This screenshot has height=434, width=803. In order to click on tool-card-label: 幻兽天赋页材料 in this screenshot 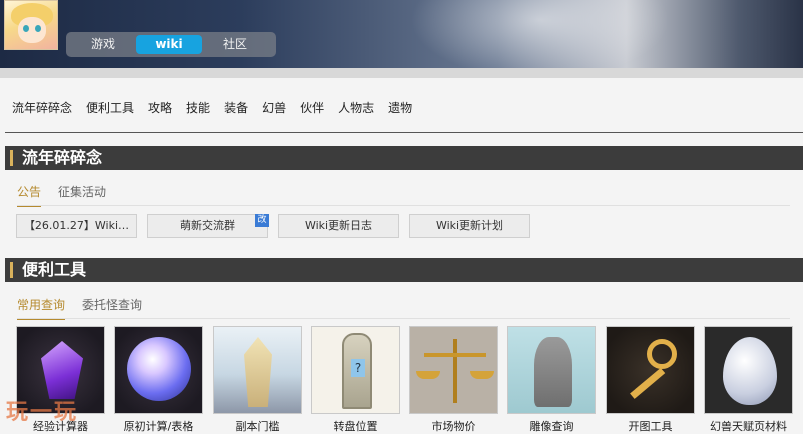, I will do `click(748, 426)`.